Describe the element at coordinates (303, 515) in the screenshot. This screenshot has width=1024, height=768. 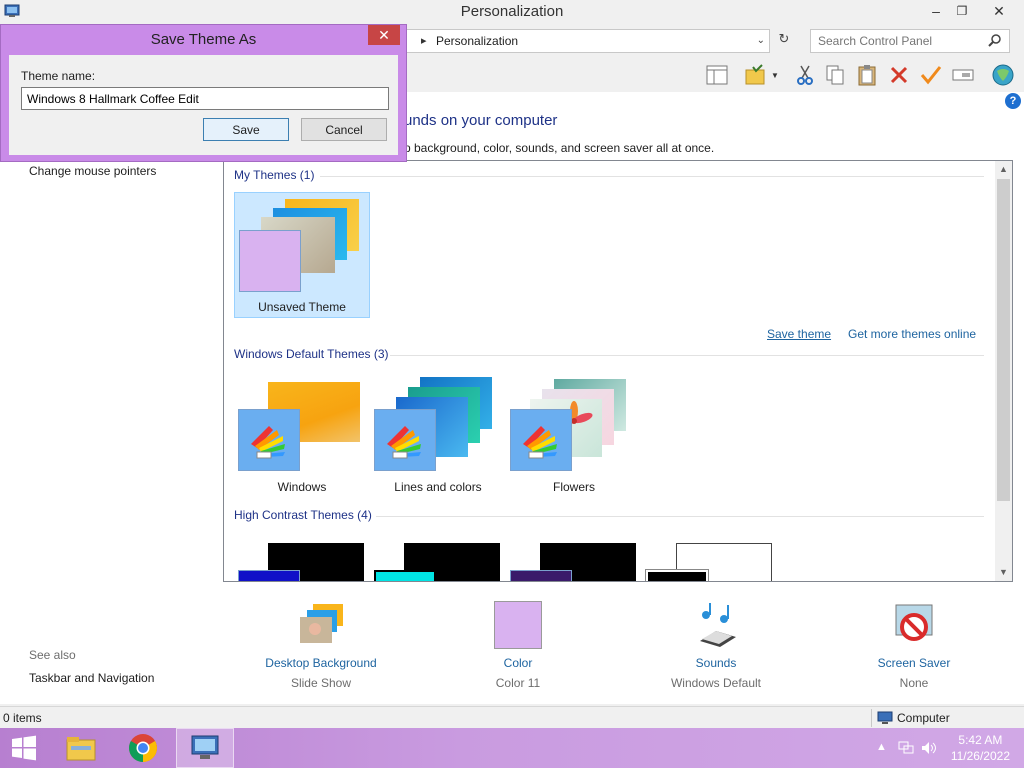
I see `group-header-high-contrast: High Contrast Themes (4)` at that location.